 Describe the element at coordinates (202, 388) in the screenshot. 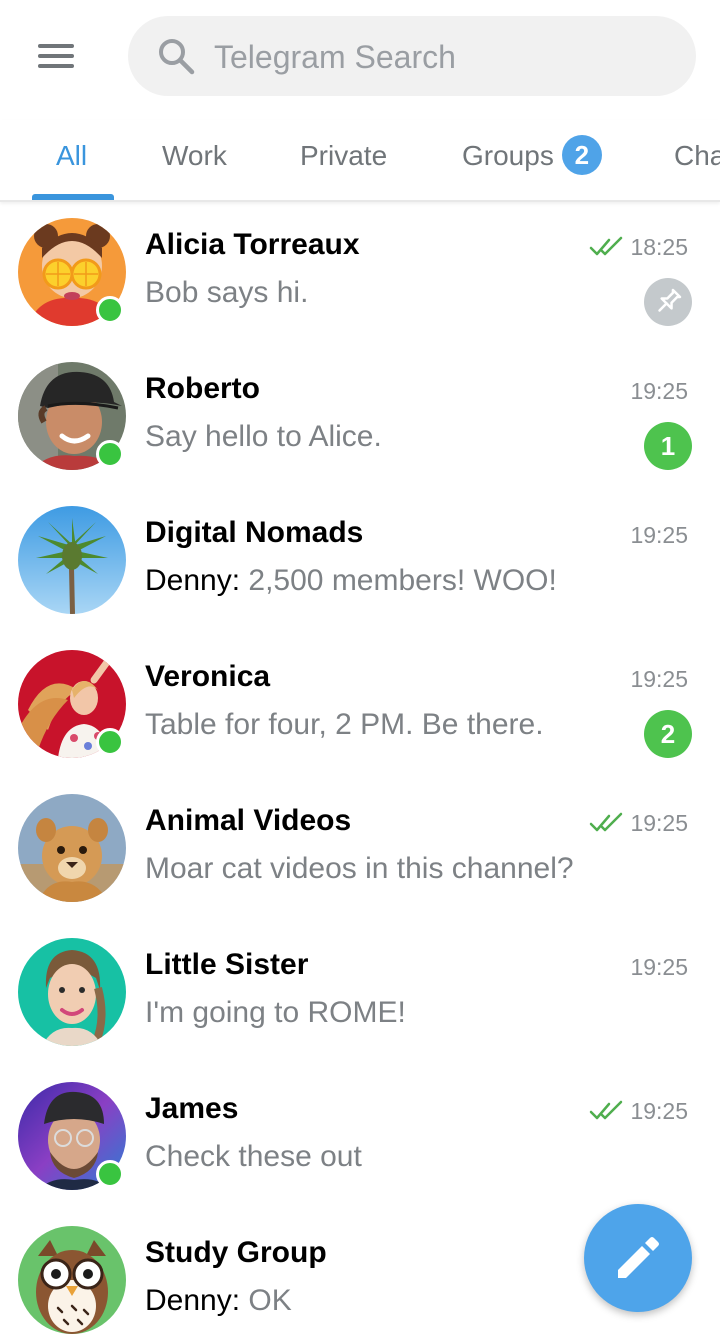

I see `chat-name: Roberto` at that location.